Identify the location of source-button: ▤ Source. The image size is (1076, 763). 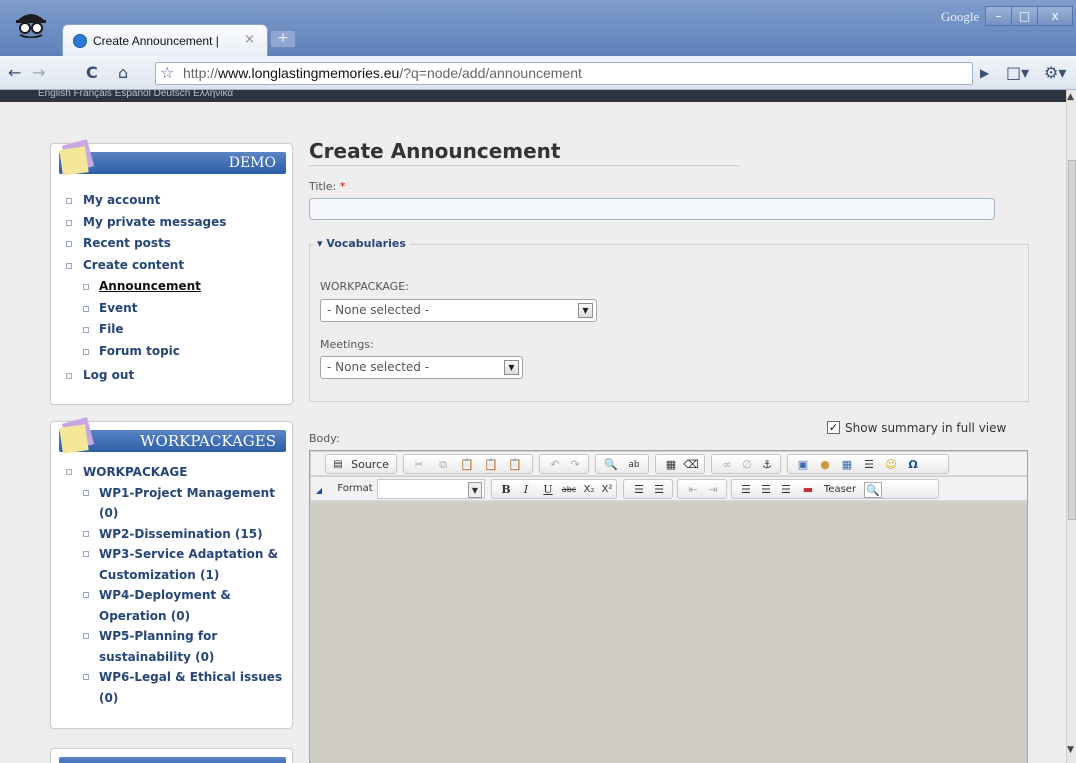
(361, 464).